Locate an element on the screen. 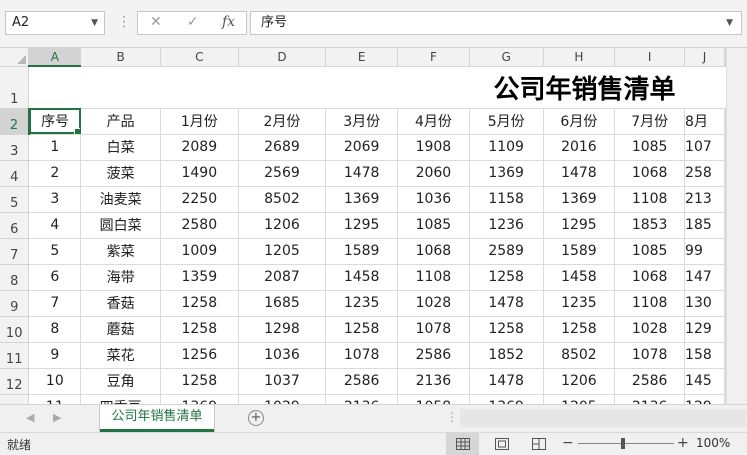 The width and height of the screenshot is (747, 455). data-cell: 1359 is located at coordinates (199, 277).